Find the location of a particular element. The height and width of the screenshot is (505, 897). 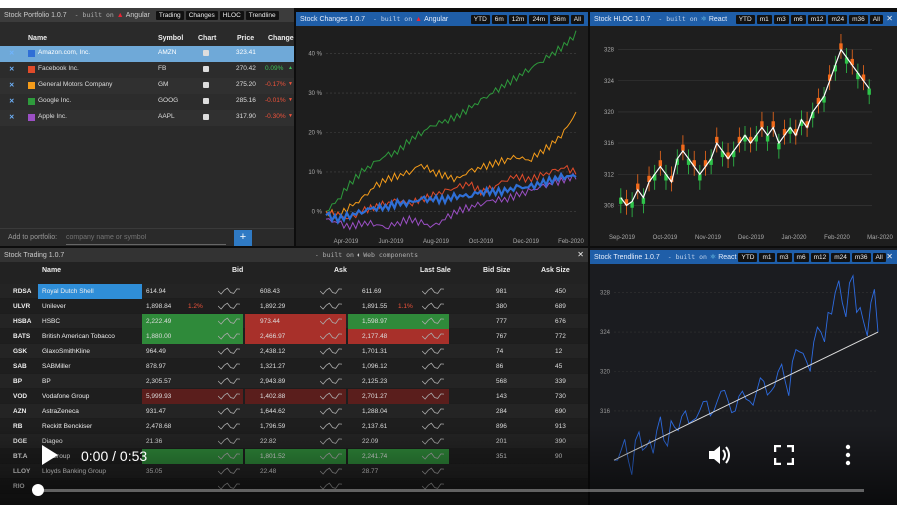

portfolio-row: ✕ General Motors Company GM 275.20 -0.17% ▼ is located at coordinates (147, 86).